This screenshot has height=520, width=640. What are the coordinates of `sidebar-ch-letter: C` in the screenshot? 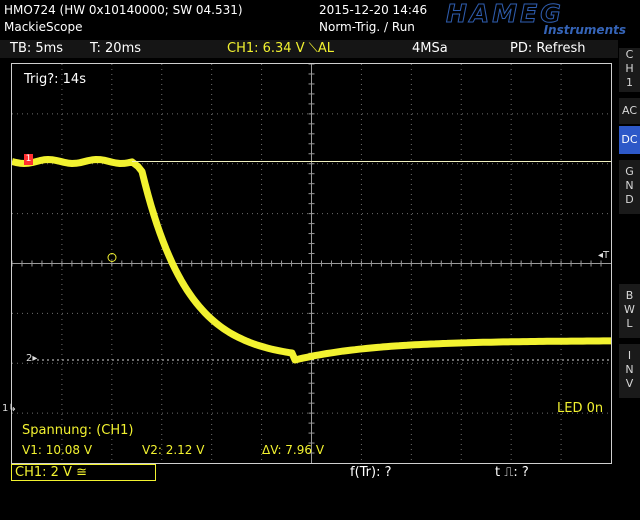 It's located at (629, 54).